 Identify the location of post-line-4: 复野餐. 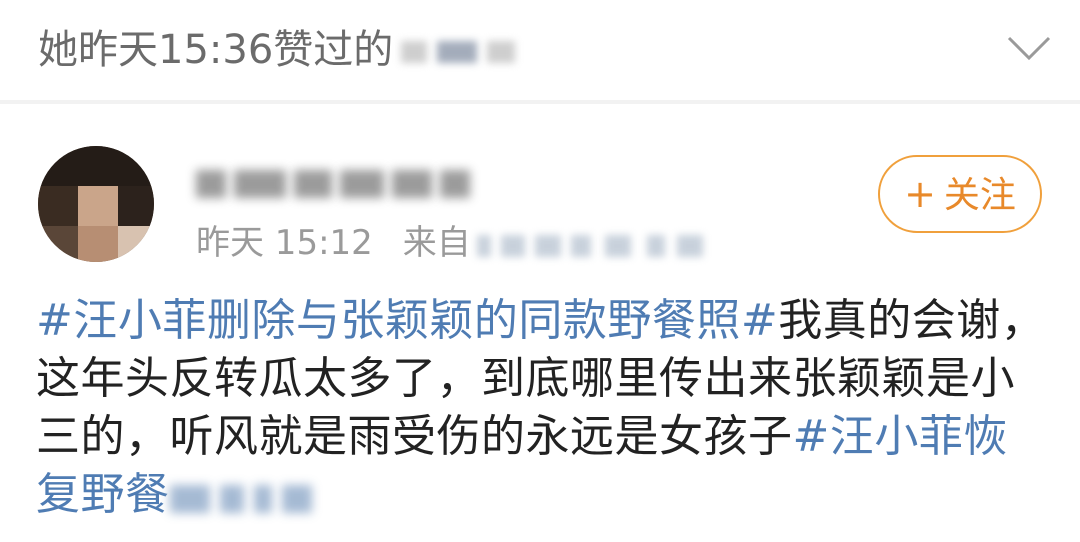
(551, 495).